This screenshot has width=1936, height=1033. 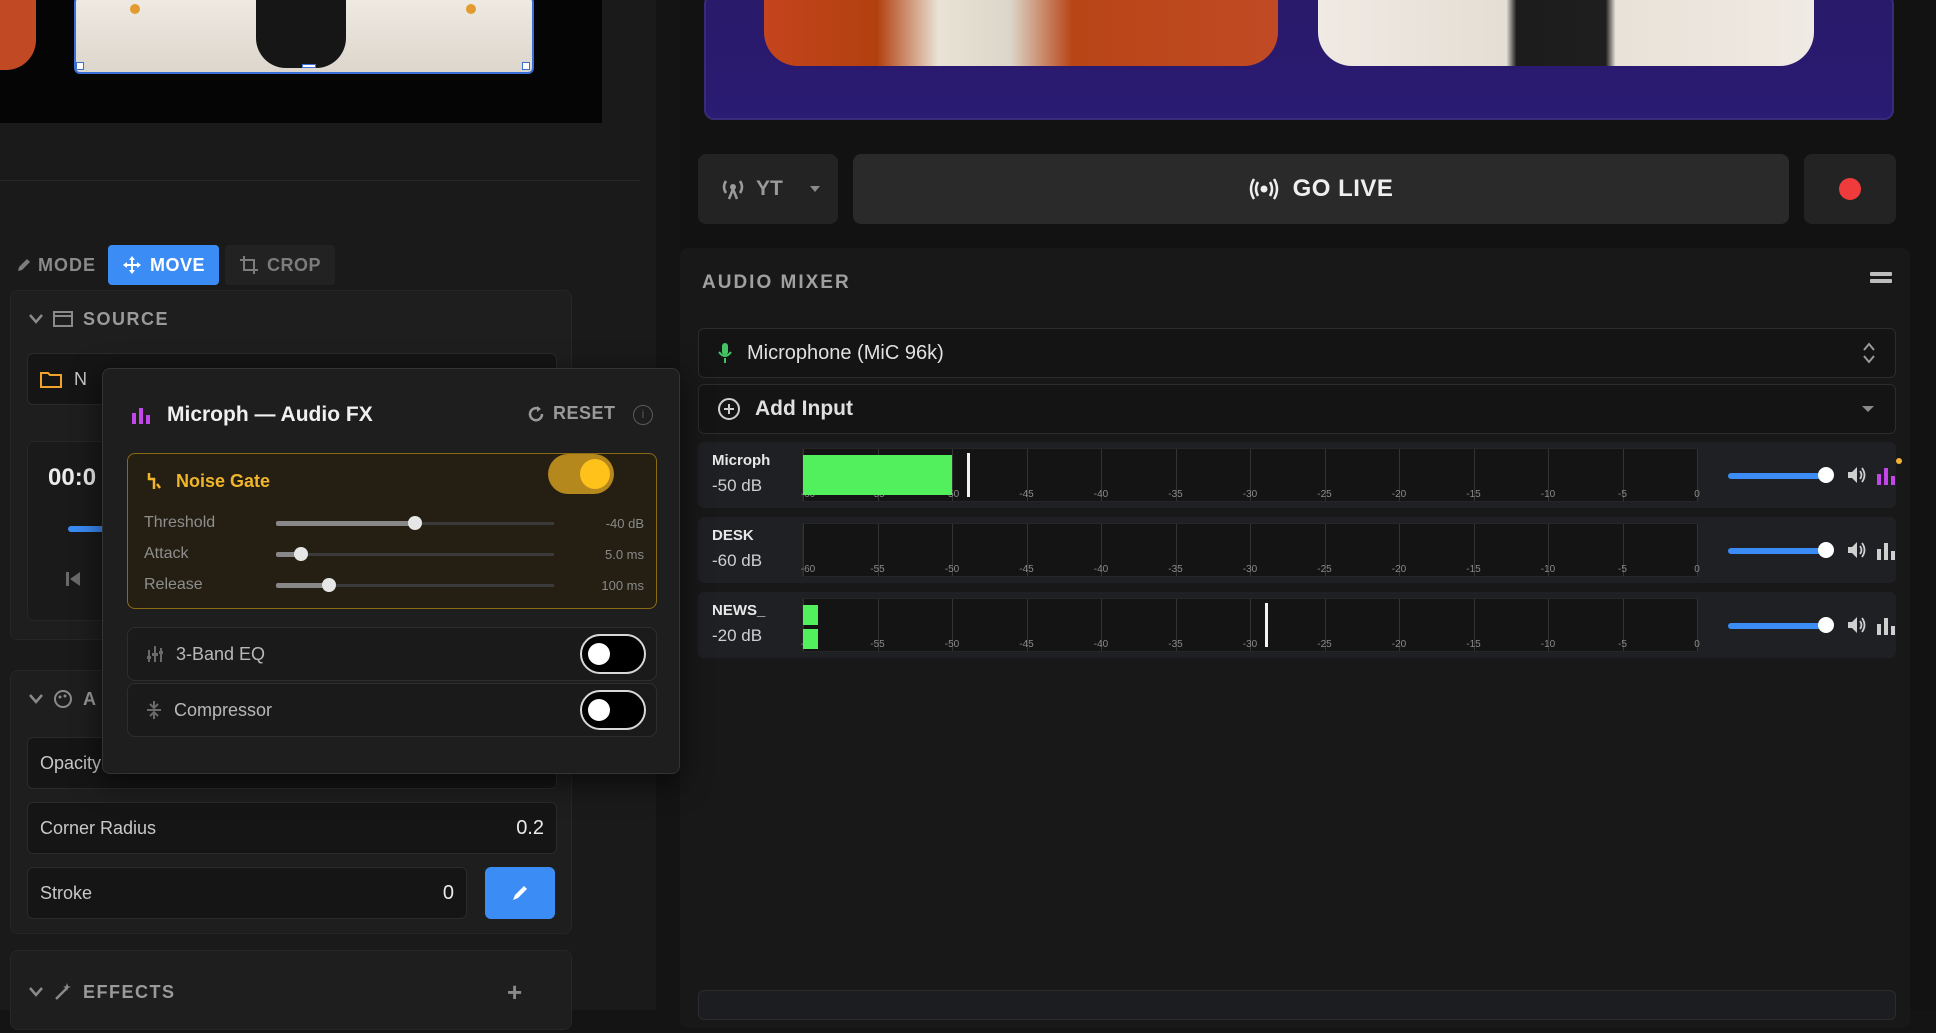 I want to click on chevron-down-icon, so click(x=36, y=699).